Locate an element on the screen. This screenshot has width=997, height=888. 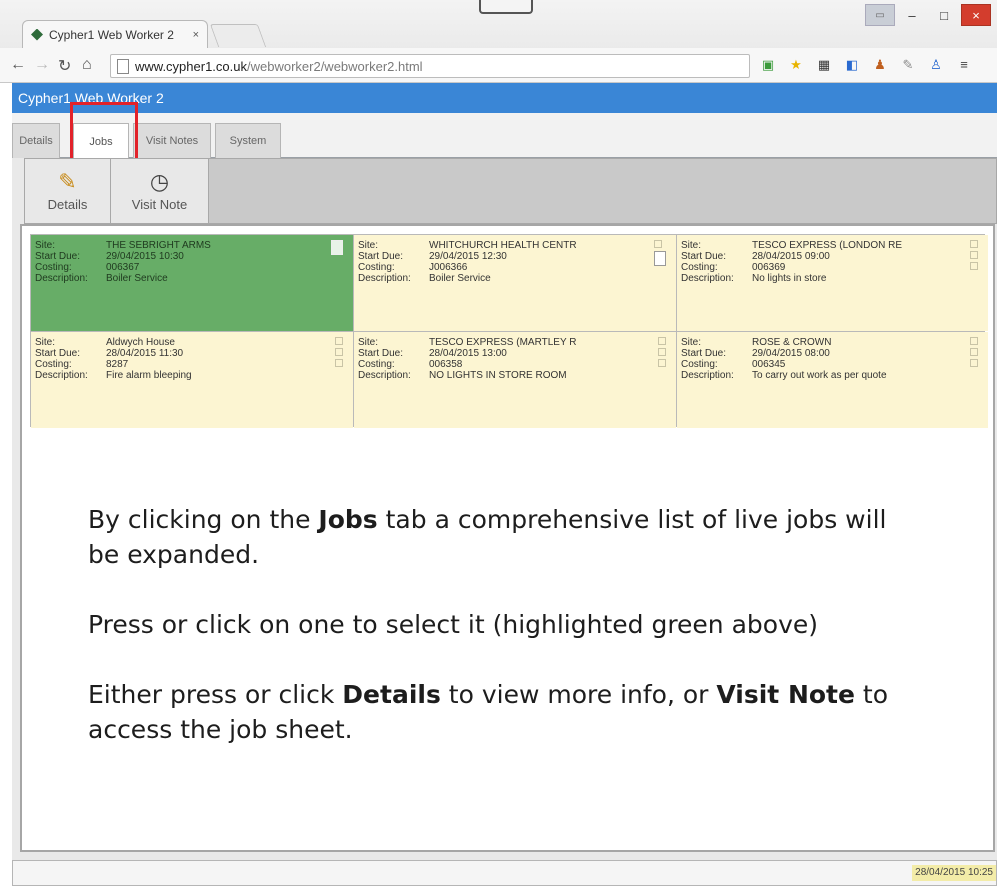
browser-tab: Cypher1 Web Worker 2 × is located at coordinates (115, 34).